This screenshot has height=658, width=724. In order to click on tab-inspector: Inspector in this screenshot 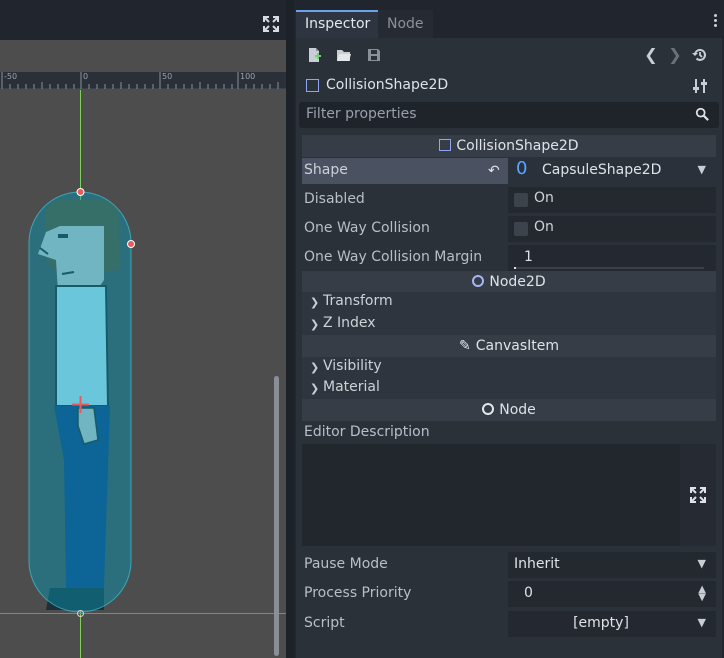, I will do `click(338, 24)`.